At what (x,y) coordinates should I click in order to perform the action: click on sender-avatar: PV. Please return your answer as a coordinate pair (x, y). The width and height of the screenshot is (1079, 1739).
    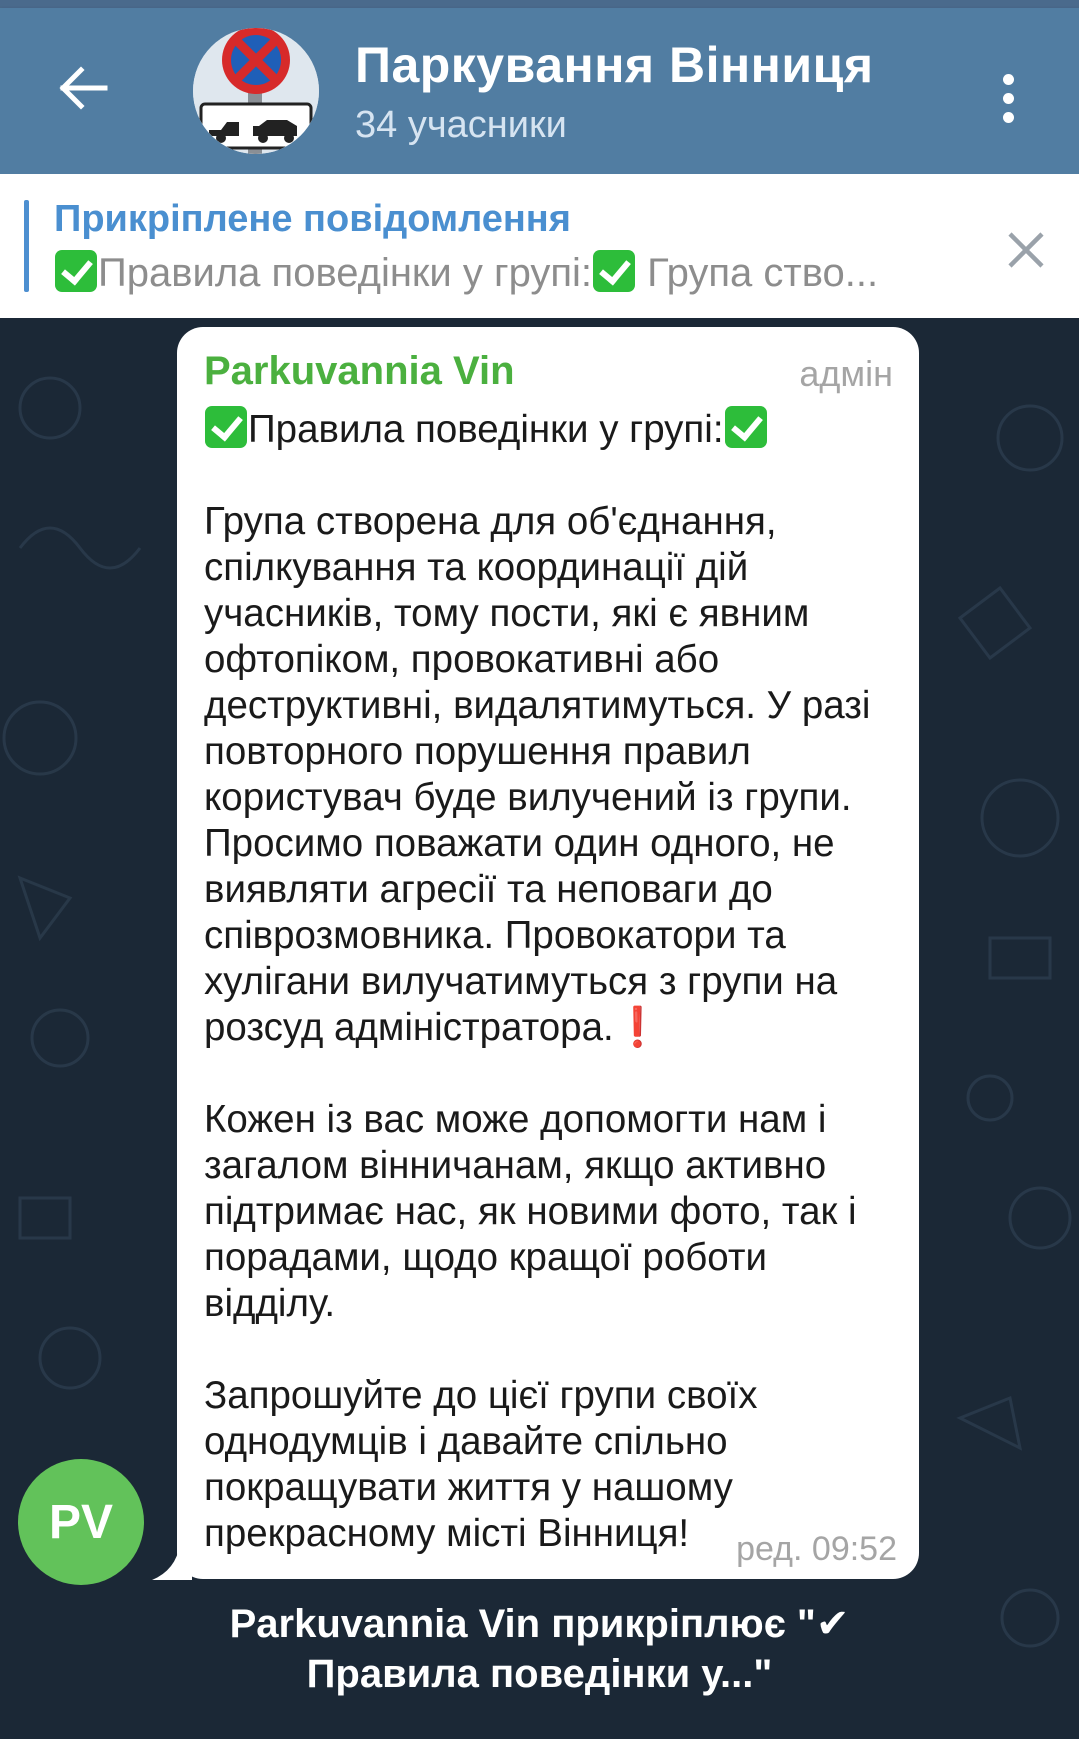
    Looking at the image, I should click on (81, 1522).